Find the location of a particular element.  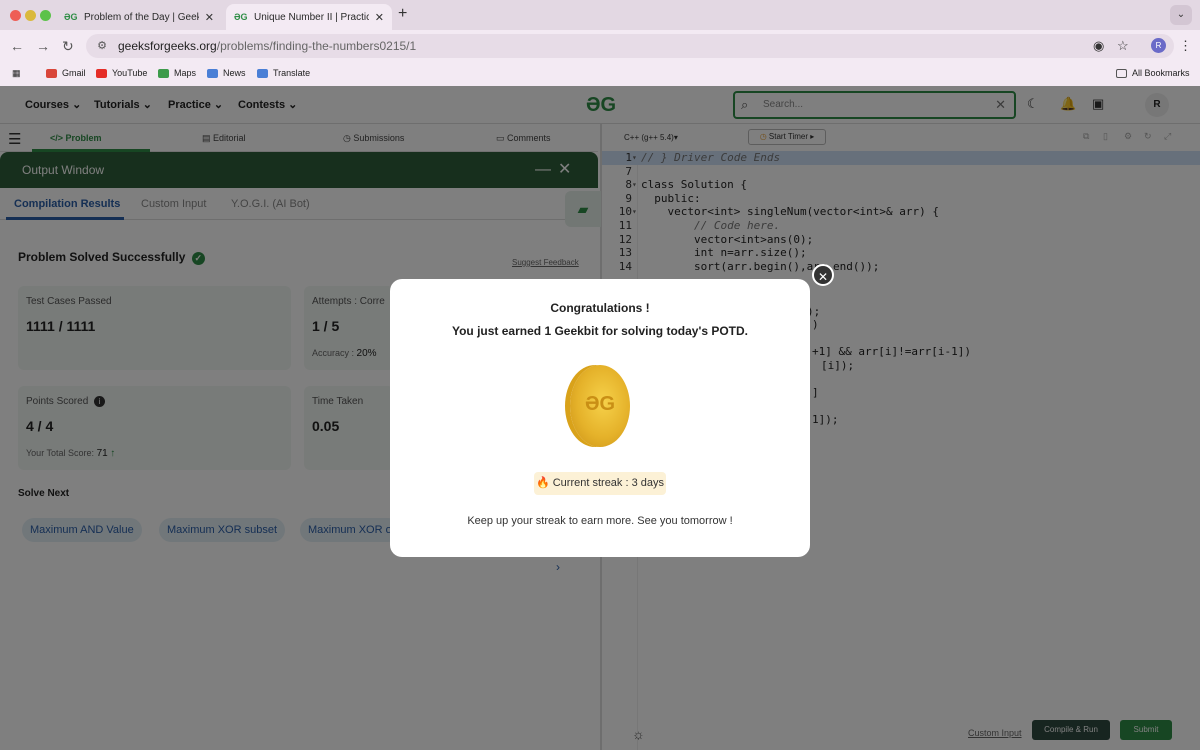

tab-title: Problem of the Day | Geeksfo is located at coordinates (141, 17).